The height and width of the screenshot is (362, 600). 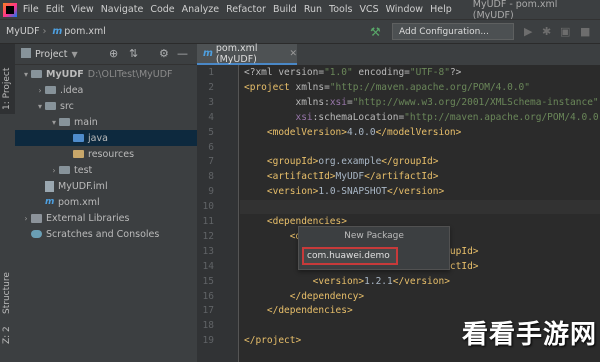 I want to click on line-number: 8, so click(x=211, y=177).